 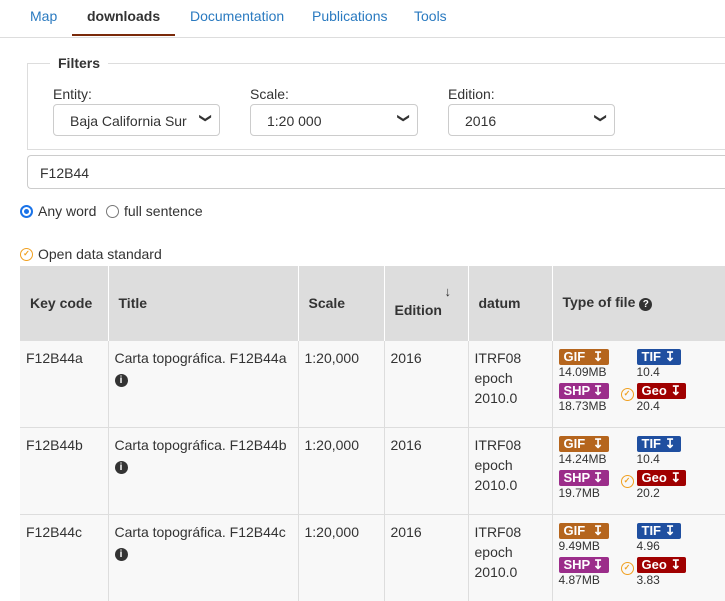 What do you see at coordinates (26, 211) in the screenshot?
I see `radio-checked` at bounding box center [26, 211].